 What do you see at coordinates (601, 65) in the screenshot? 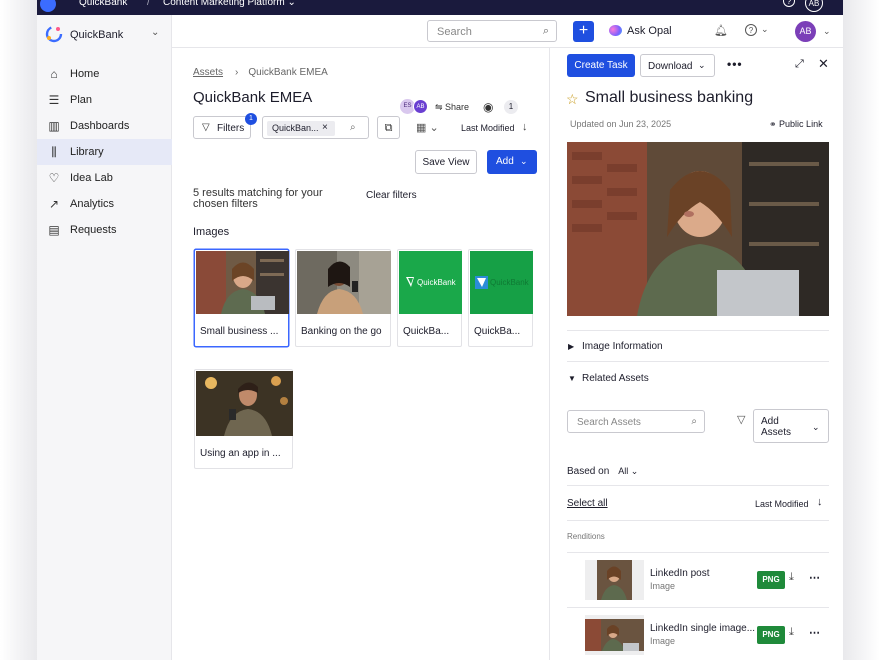
I see `create-task-button: Create Task` at bounding box center [601, 65].